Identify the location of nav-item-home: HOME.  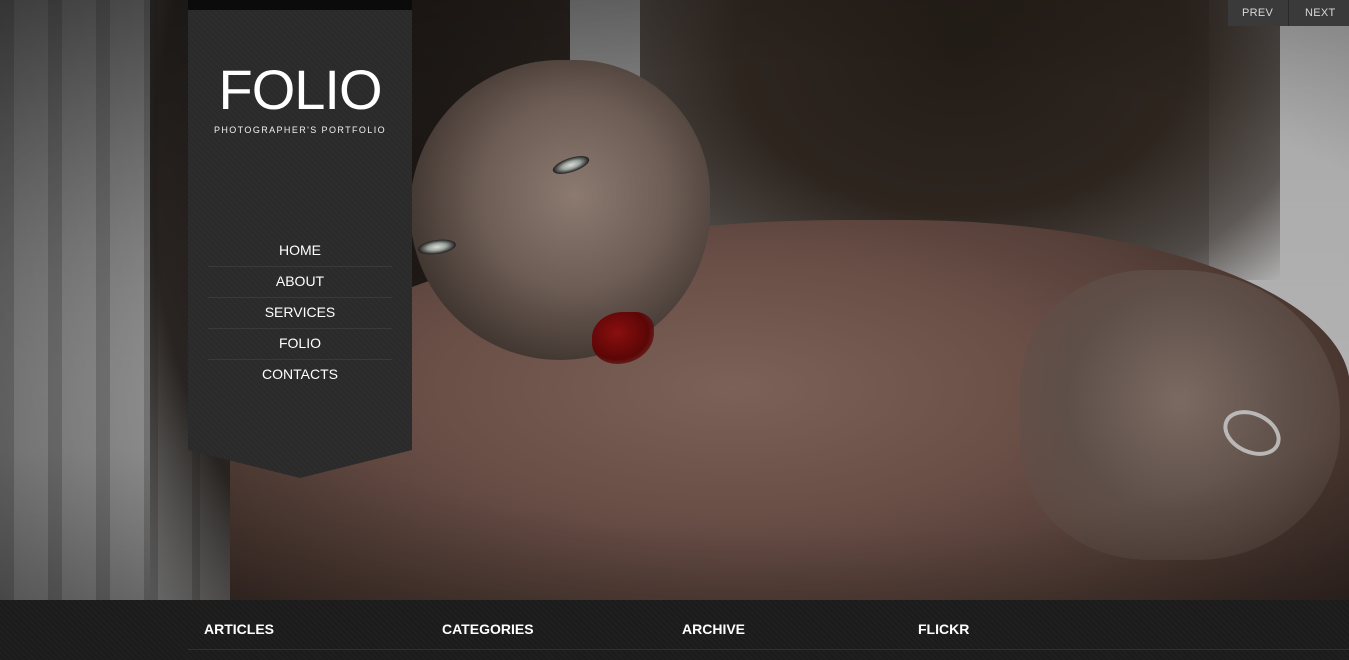
(300, 251).